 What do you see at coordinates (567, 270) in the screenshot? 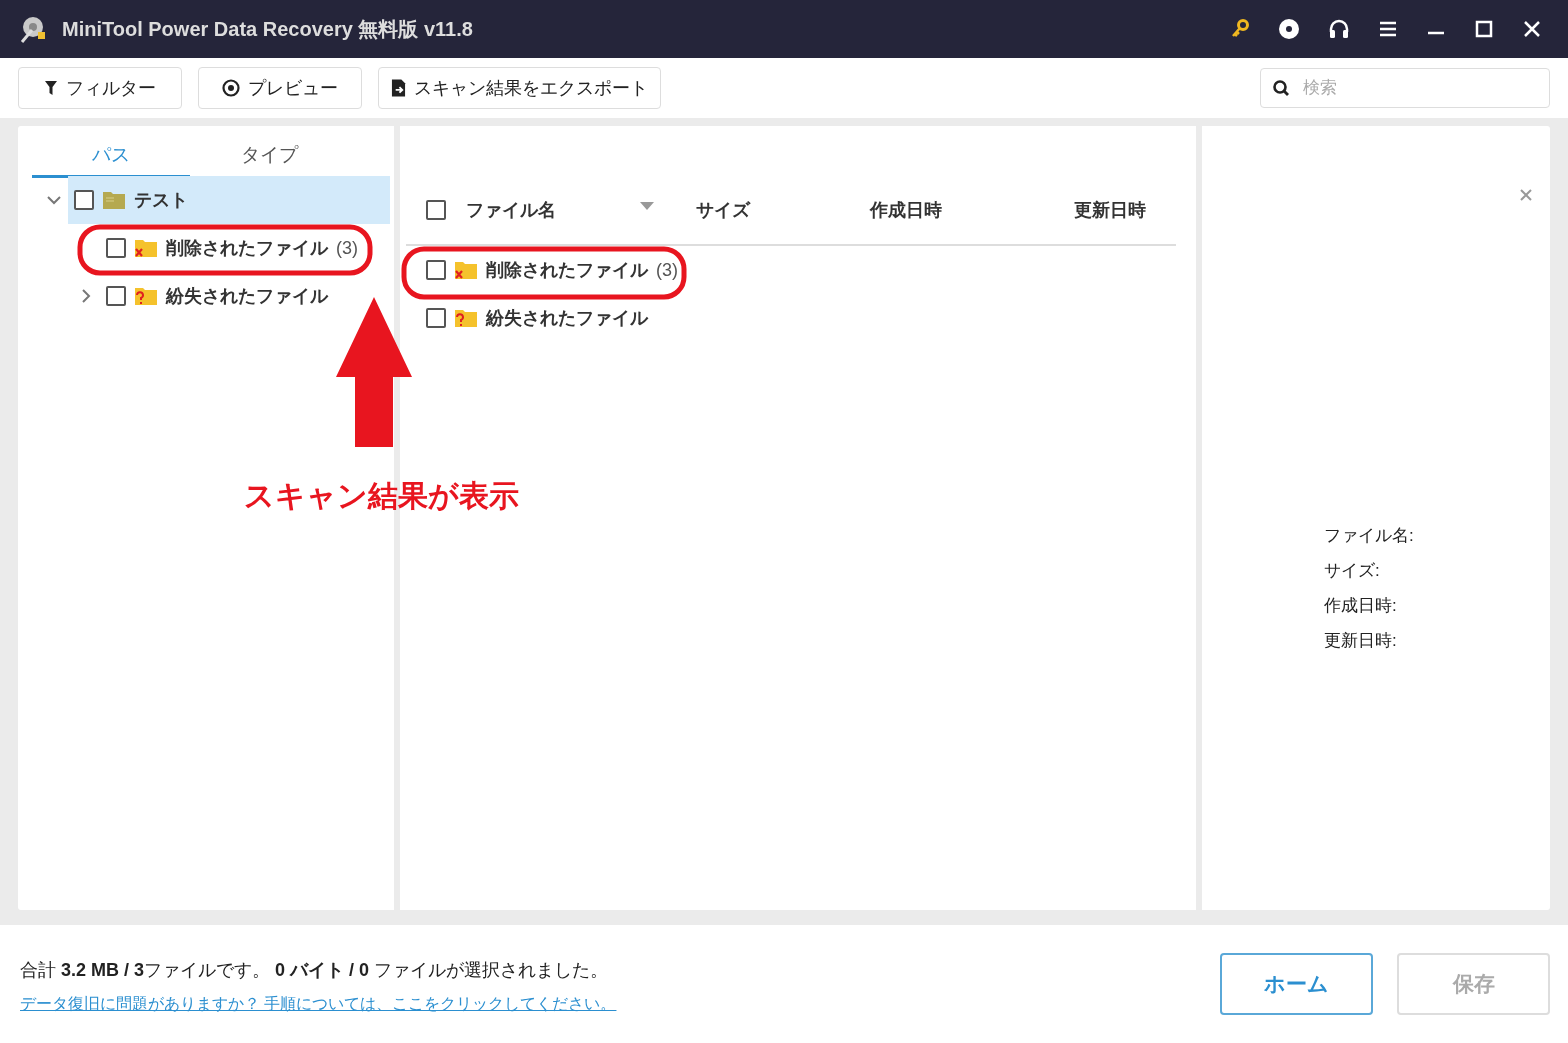
I see `file-name: 削除されたファイル` at bounding box center [567, 270].